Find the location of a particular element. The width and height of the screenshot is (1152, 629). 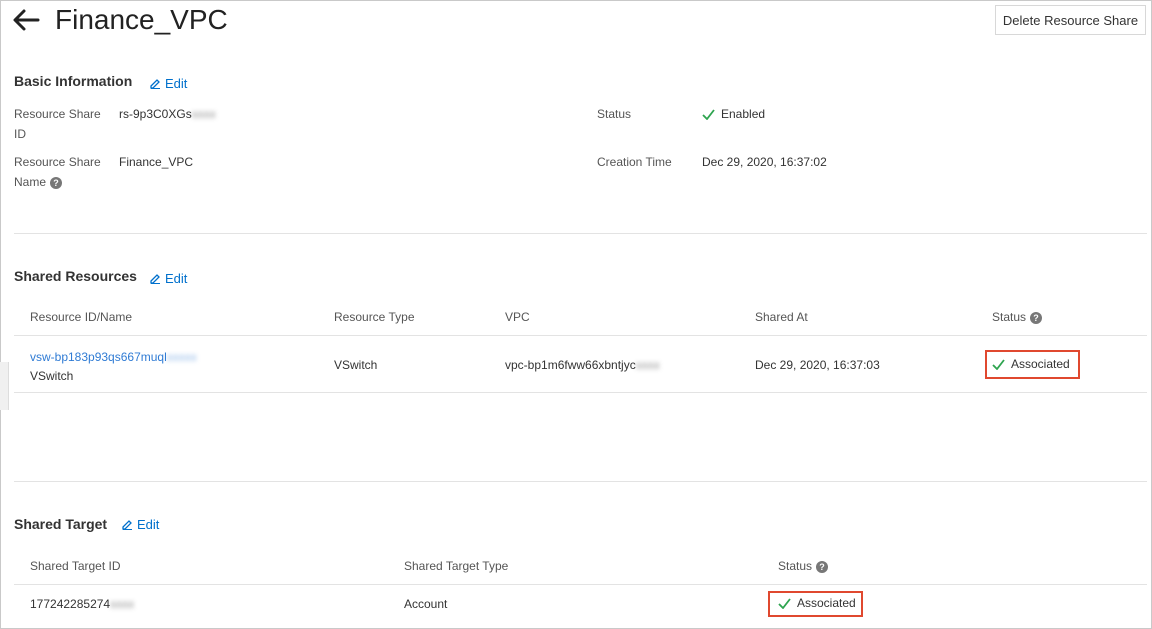

shared-target-heading: Shared Target is located at coordinates (61, 524).